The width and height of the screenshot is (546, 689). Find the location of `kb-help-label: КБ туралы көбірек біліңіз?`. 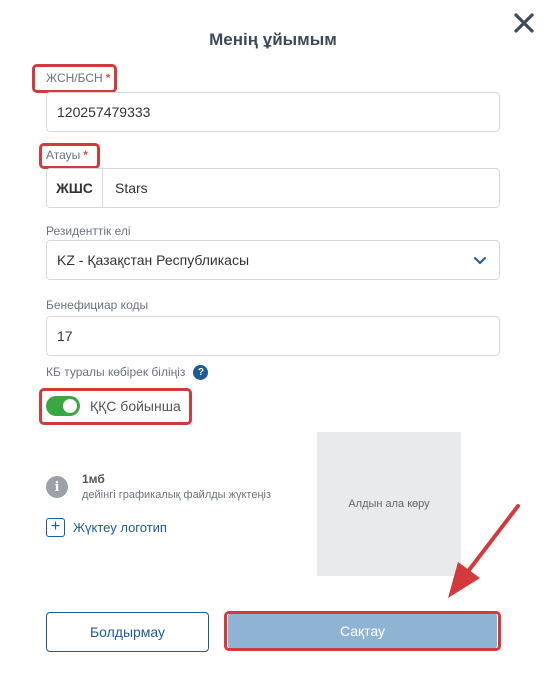

kb-help-label: КБ туралы көбірек біліңіз? is located at coordinates (127, 373).